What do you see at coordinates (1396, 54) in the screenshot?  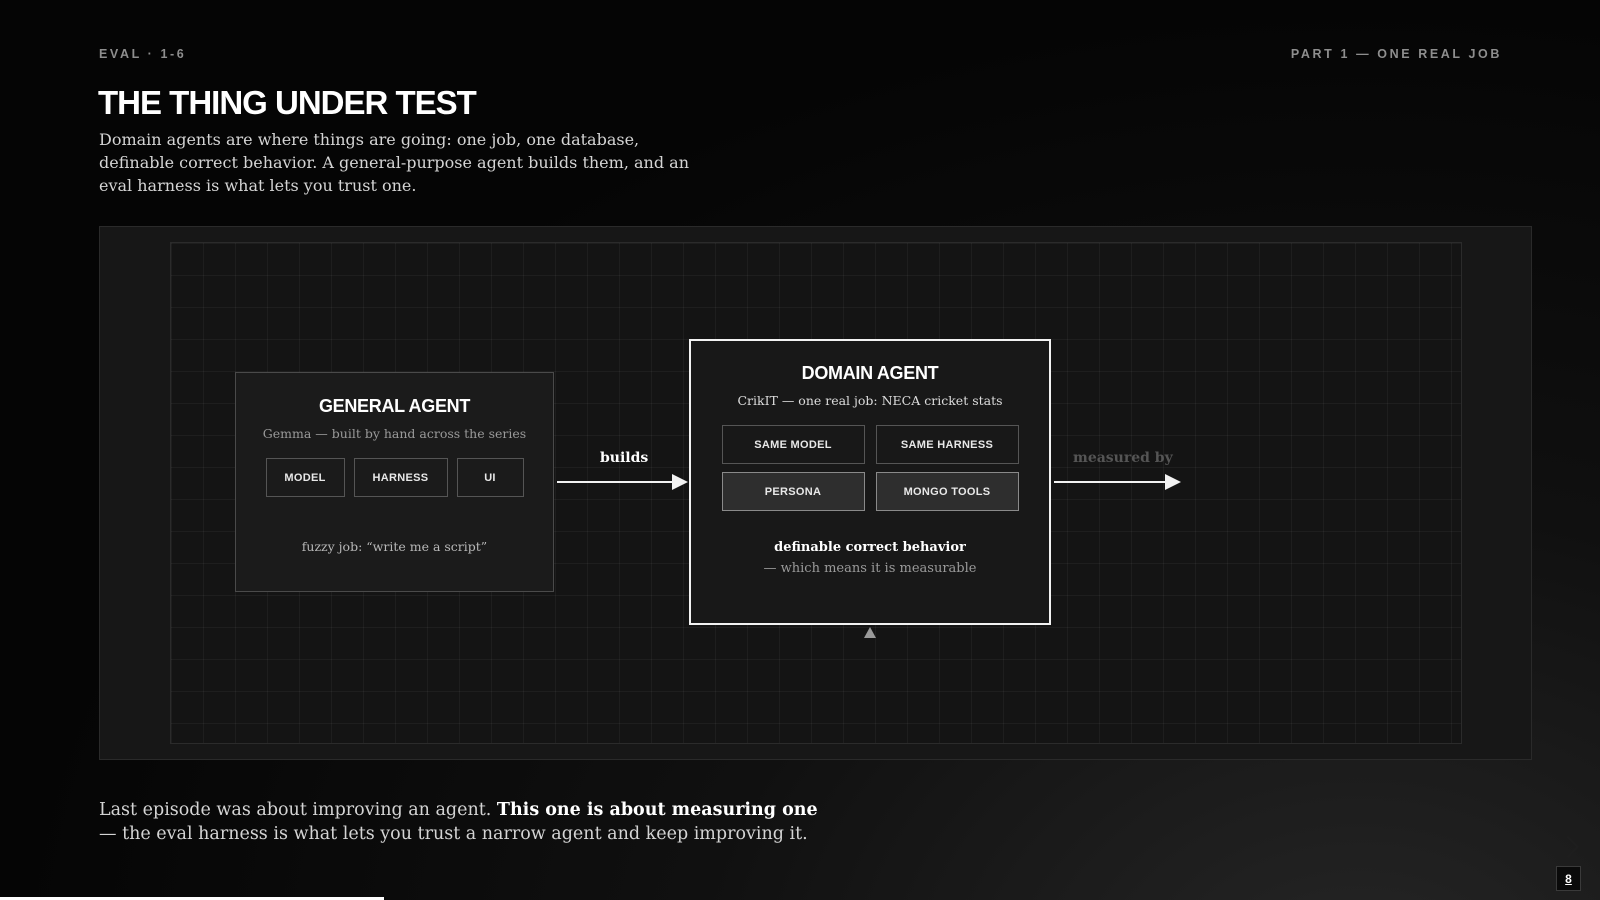 I see `eyebrow-right: PART 1 — ONE REAL JOB` at bounding box center [1396, 54].